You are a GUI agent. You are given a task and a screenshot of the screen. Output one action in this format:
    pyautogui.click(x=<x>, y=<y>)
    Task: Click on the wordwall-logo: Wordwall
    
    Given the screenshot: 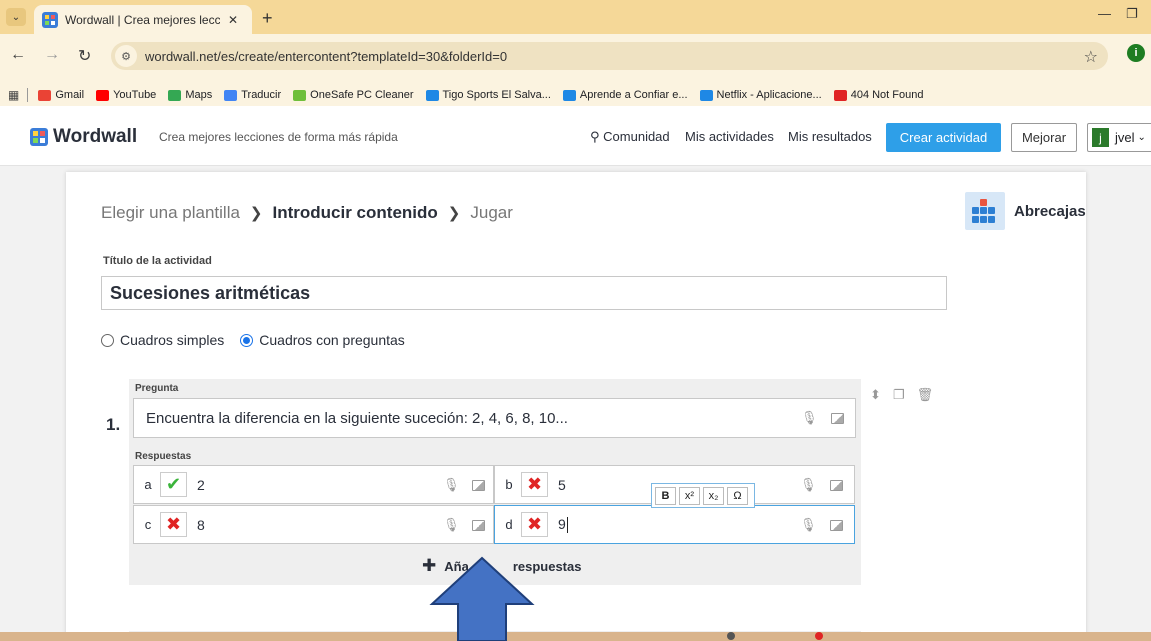 What is the action you would take?
    pyautogui.click(x=83, y=137)
    